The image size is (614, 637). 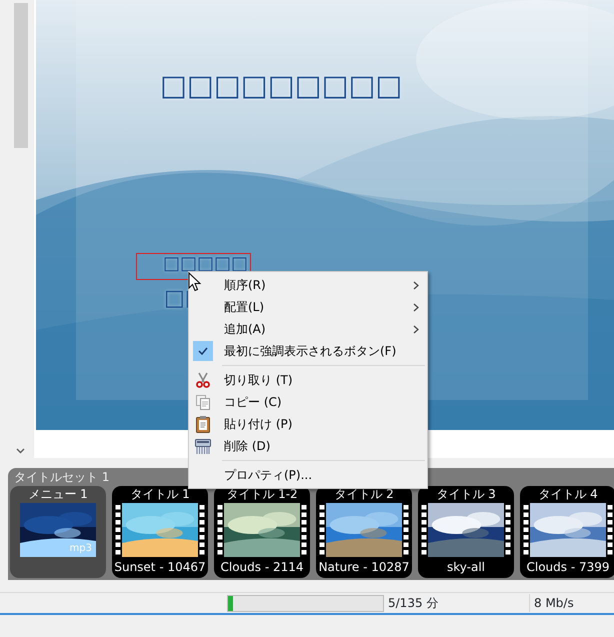 What do you see at coordinates (308, 446) in the screenshot?
I see `menu-item: 削除 (D)` at bounding box center [308, 446].